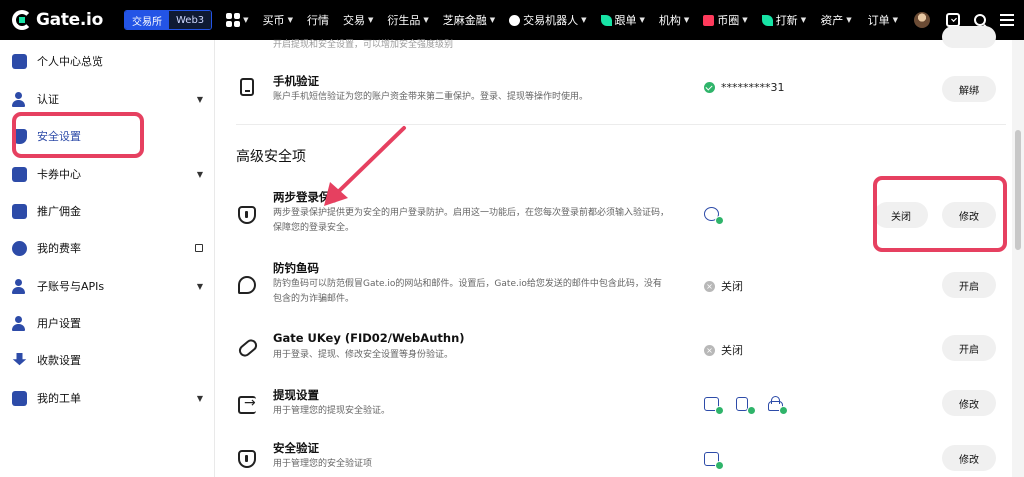 Image resolution: width=1024 pixels, height=477 pixels. What do you see at coordinates (746, 405) in the screenshot?
I see `phone-verify-icon` at bounding box center [746, 405].